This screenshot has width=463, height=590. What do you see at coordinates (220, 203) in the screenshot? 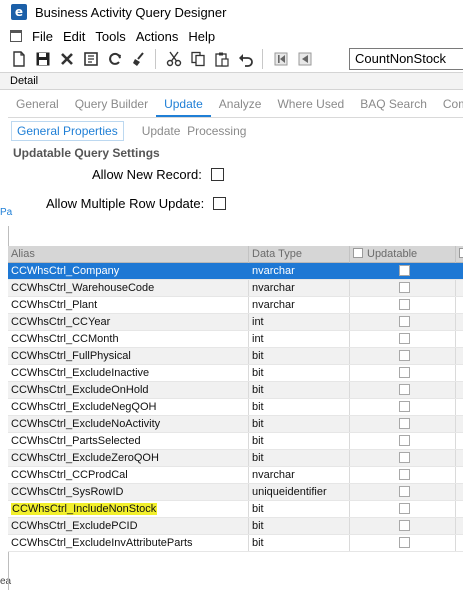
I see `allow-multiple-row-checkbox` at bounding box center [220, 203].